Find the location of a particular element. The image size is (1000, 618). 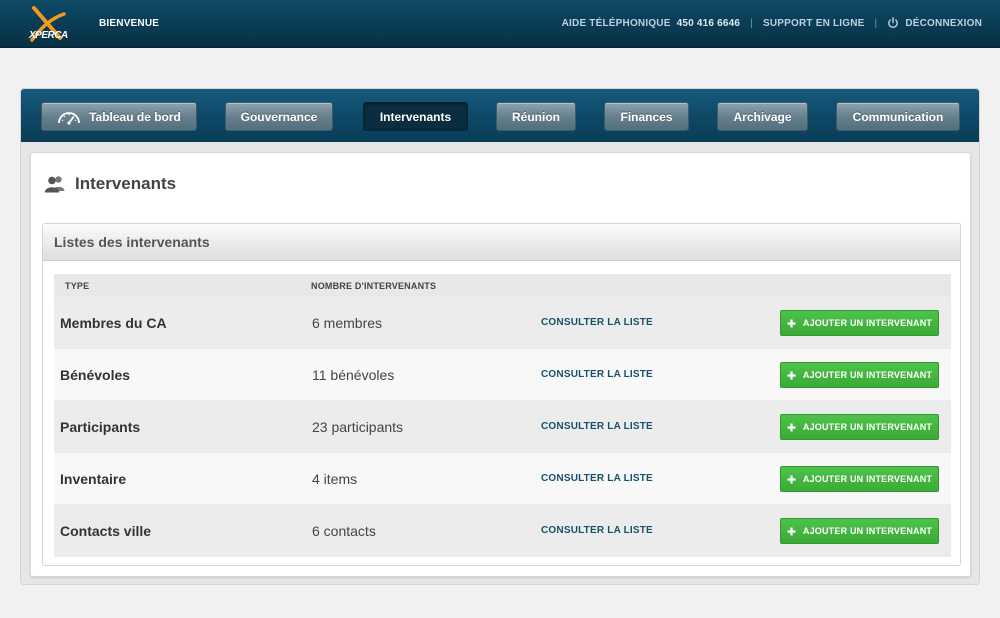

nav-finances: Finances is located at coordinates (646, 116).